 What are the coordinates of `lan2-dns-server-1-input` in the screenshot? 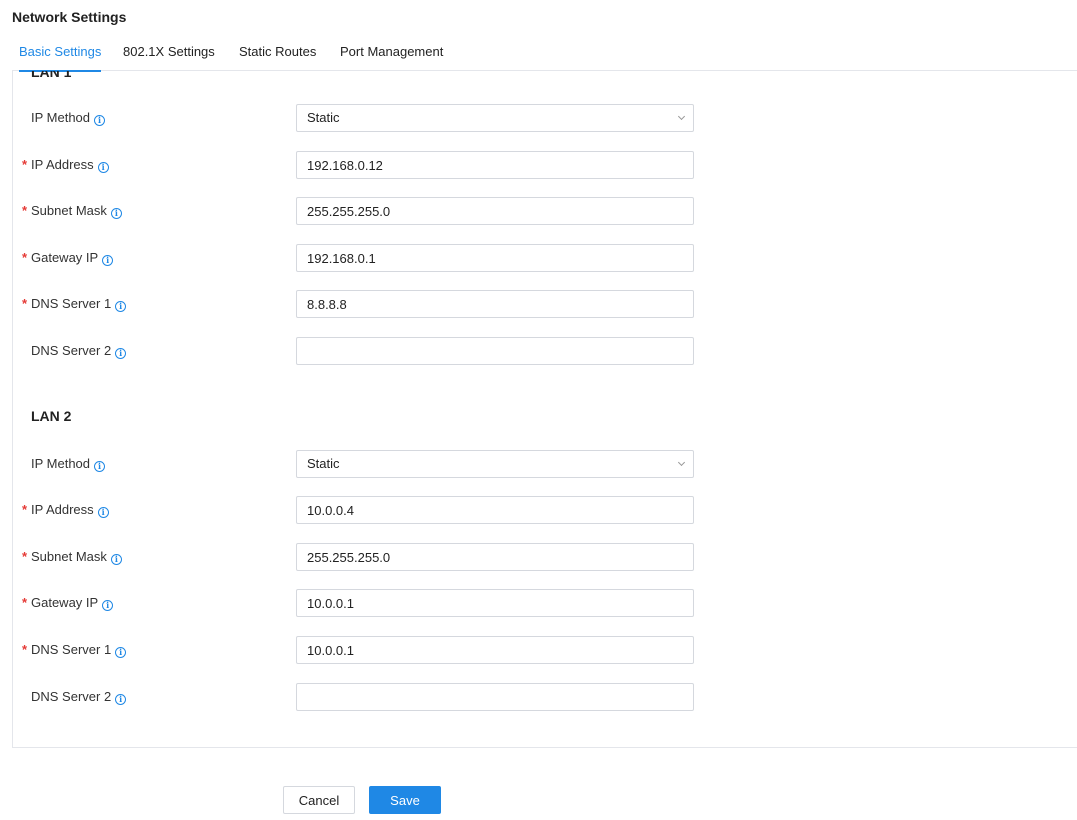 It's located at (495, 650).